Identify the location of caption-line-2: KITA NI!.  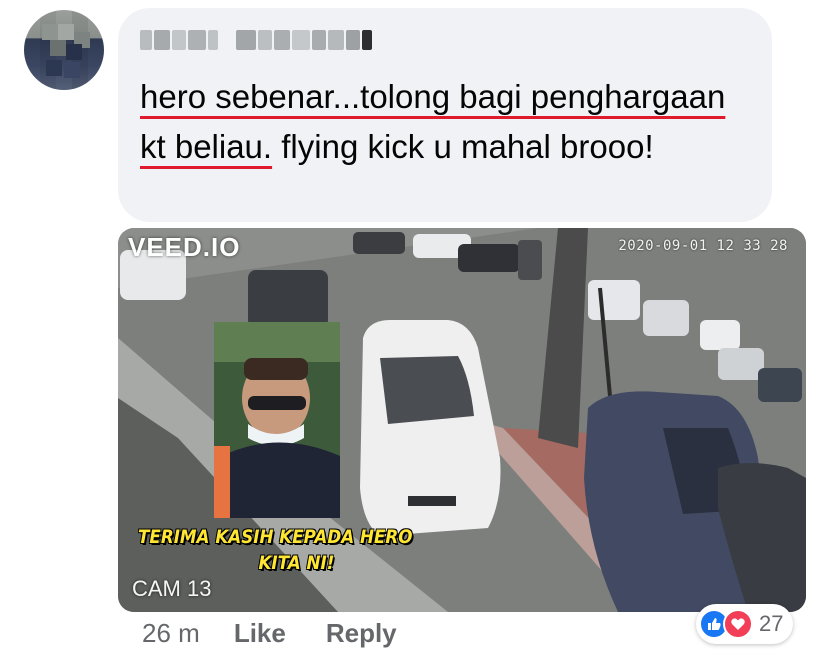
(296, 563).